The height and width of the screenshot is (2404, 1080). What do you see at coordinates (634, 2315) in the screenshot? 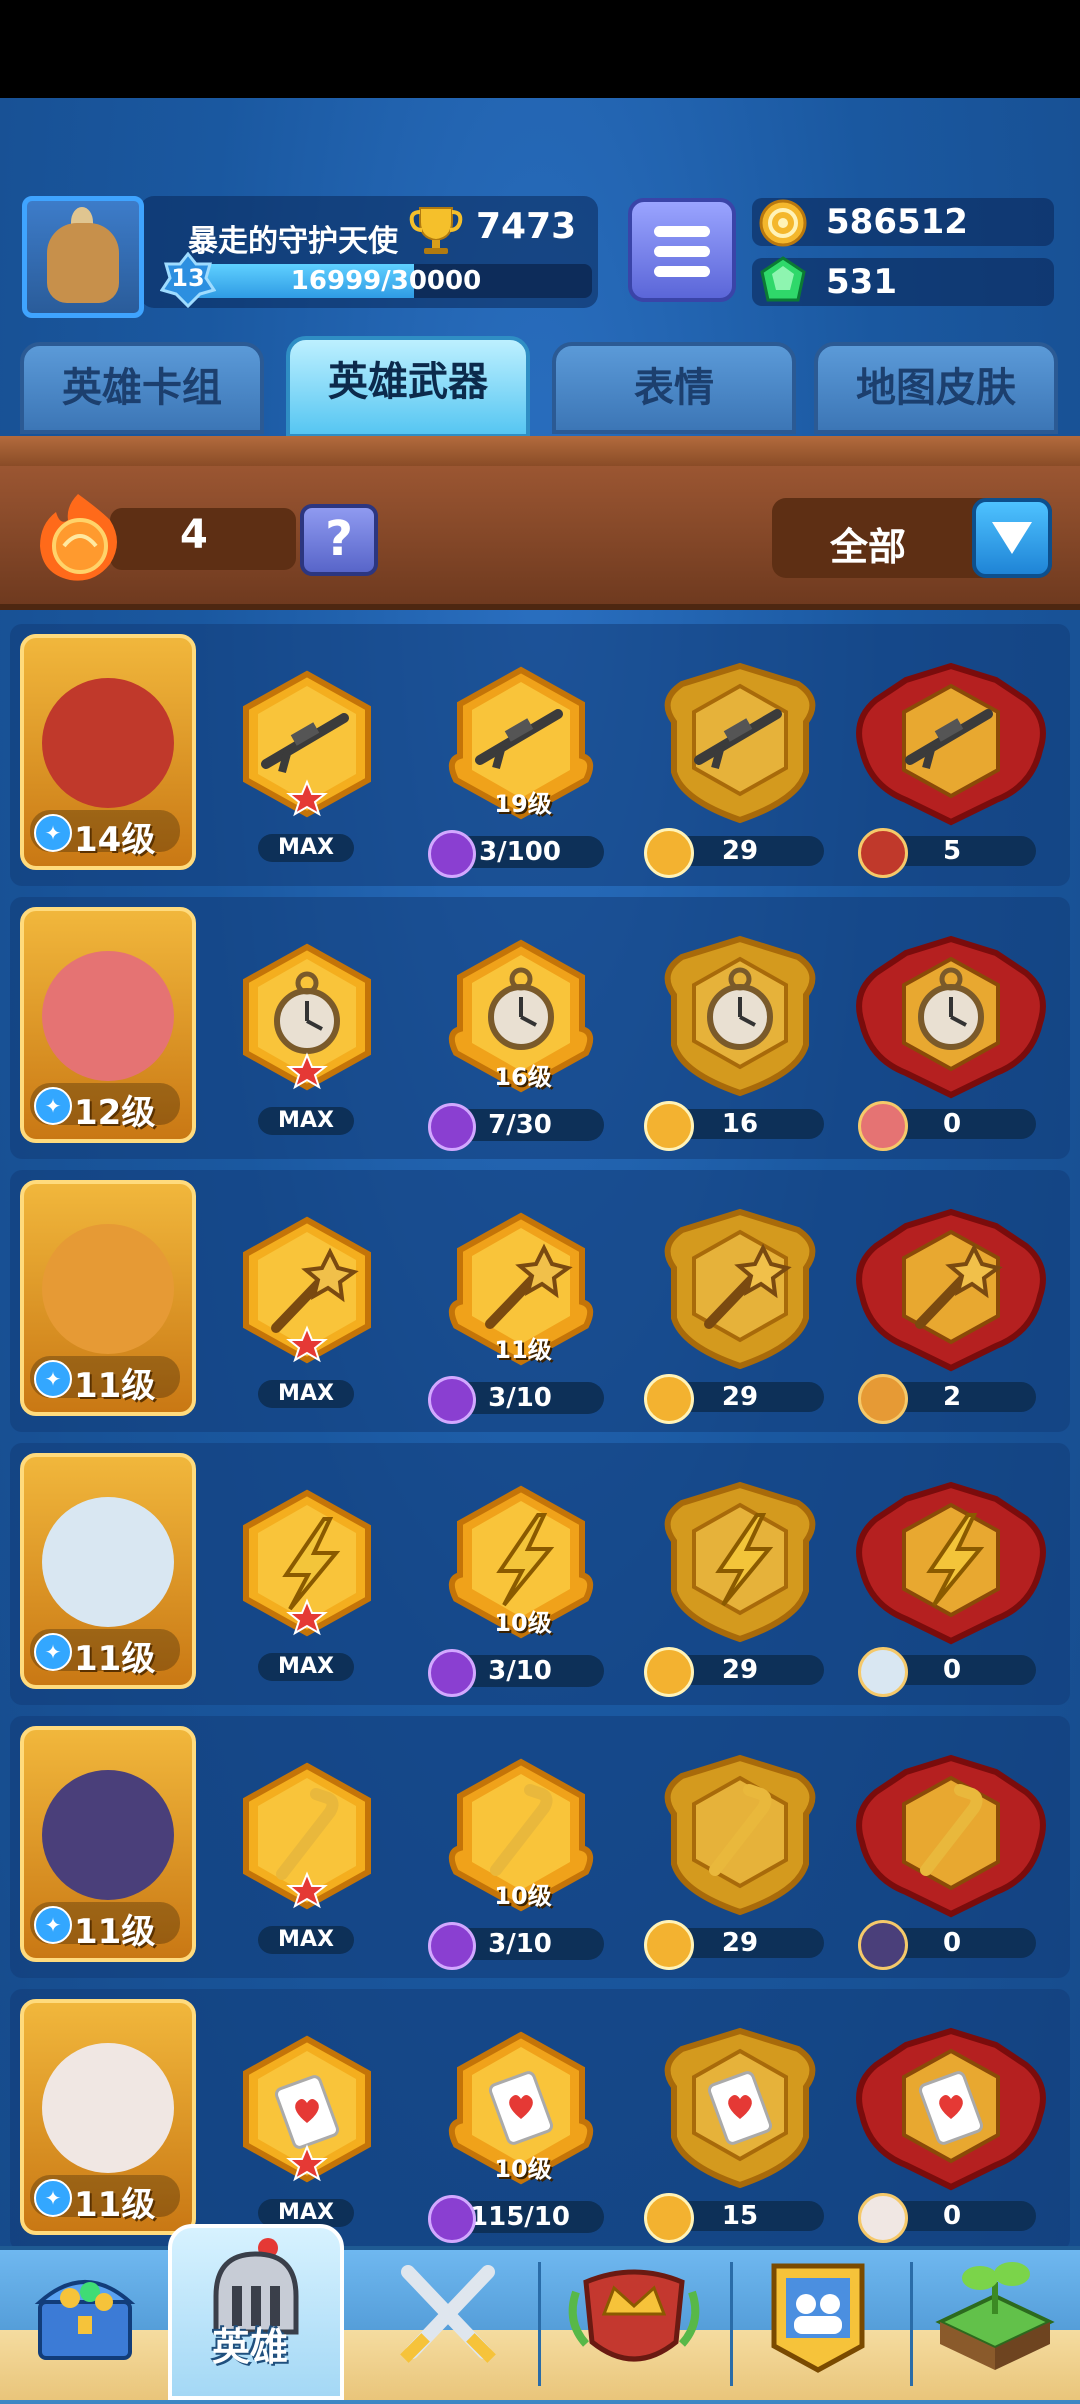
I see `crown-shield-icon` at bounding box center [634, 2315].